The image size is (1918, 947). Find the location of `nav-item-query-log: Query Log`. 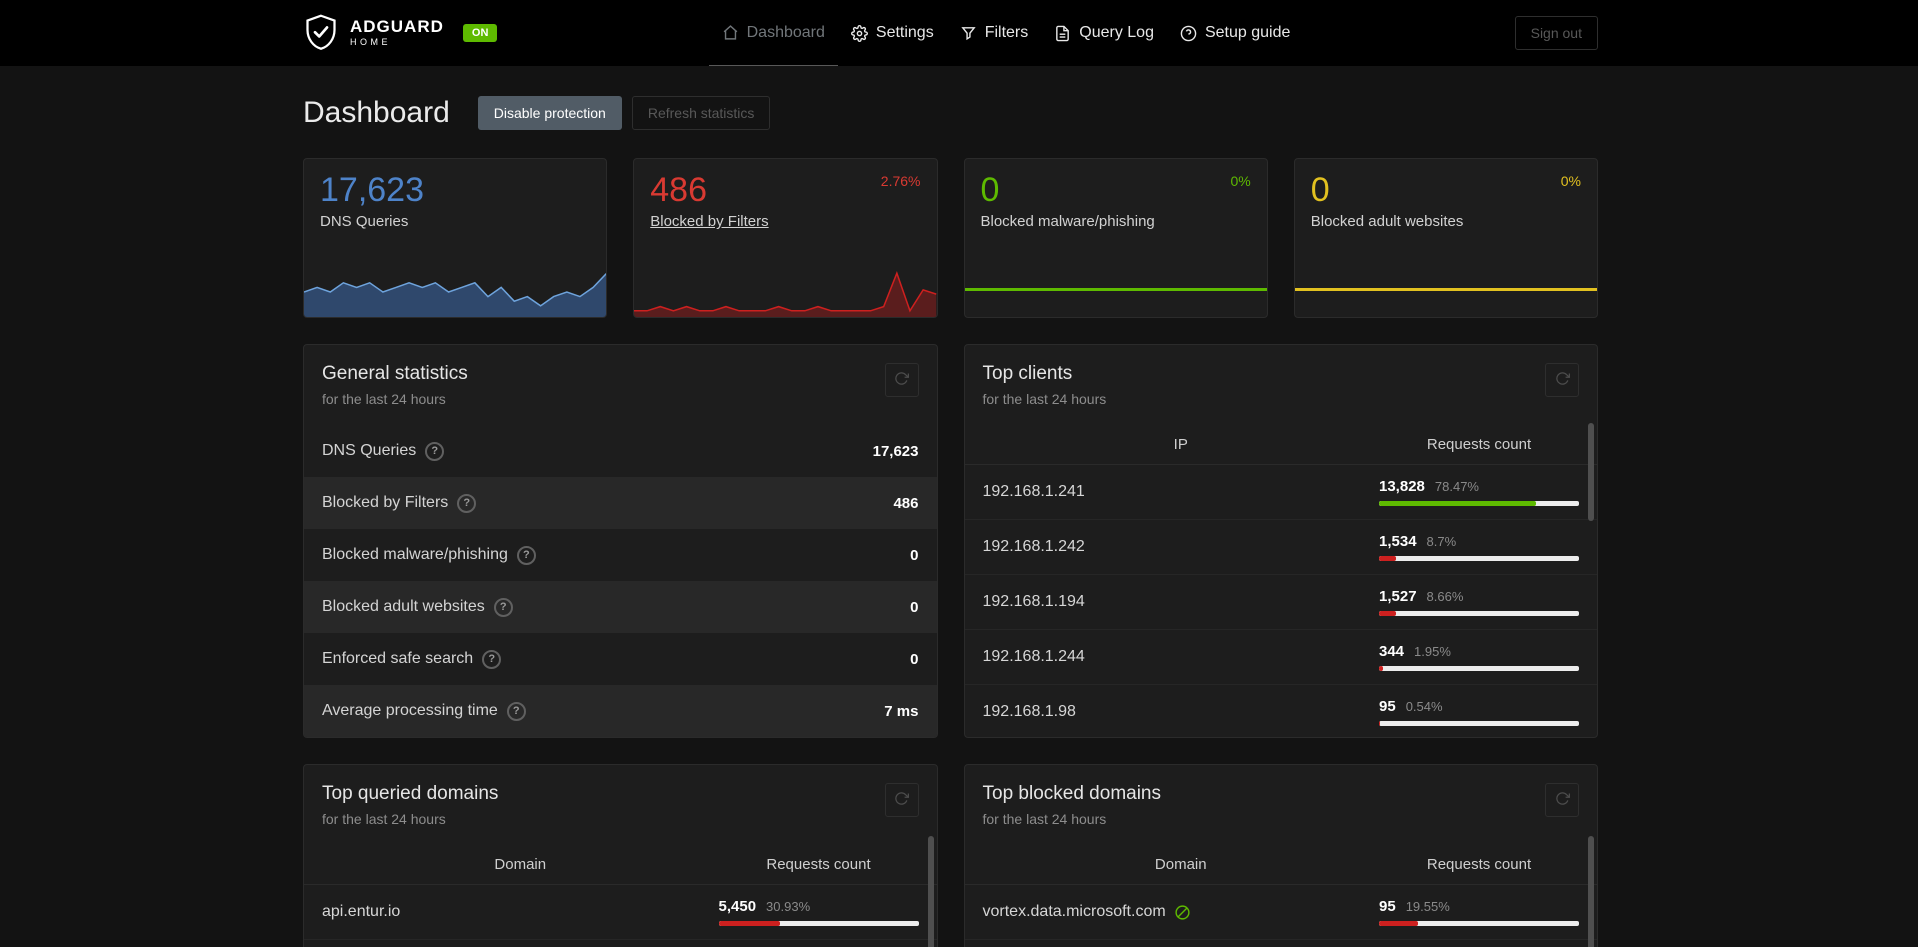

nav-item-query-log: Query Log is located at coordinates (1104, 33).